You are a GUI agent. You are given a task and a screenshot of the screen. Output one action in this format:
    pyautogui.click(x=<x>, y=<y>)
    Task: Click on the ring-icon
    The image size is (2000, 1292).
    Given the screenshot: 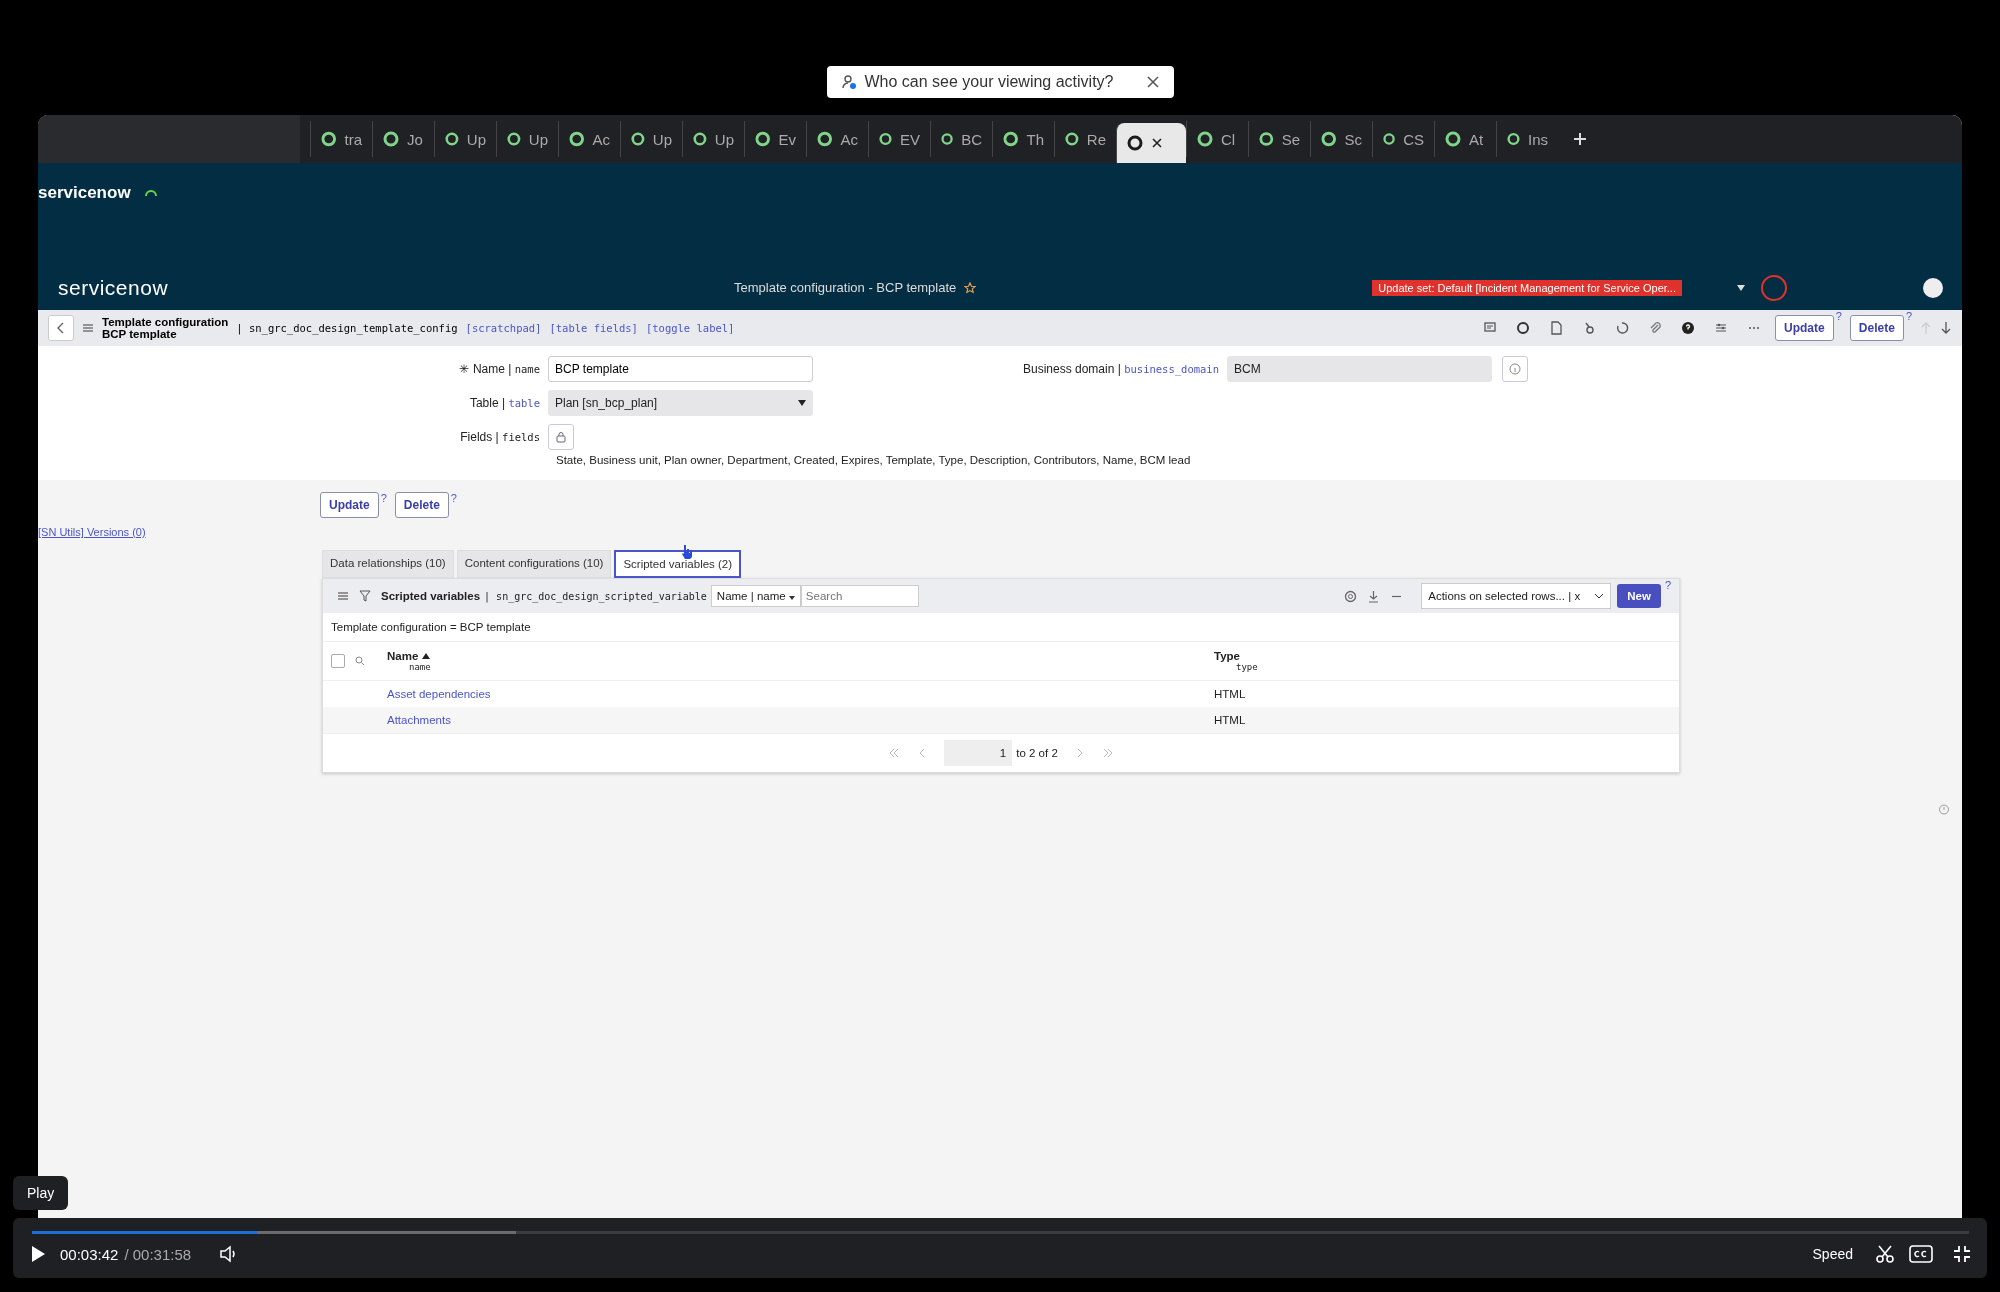 What is the action you would take?
    pyautogui.click(x=1774, y=287)
    